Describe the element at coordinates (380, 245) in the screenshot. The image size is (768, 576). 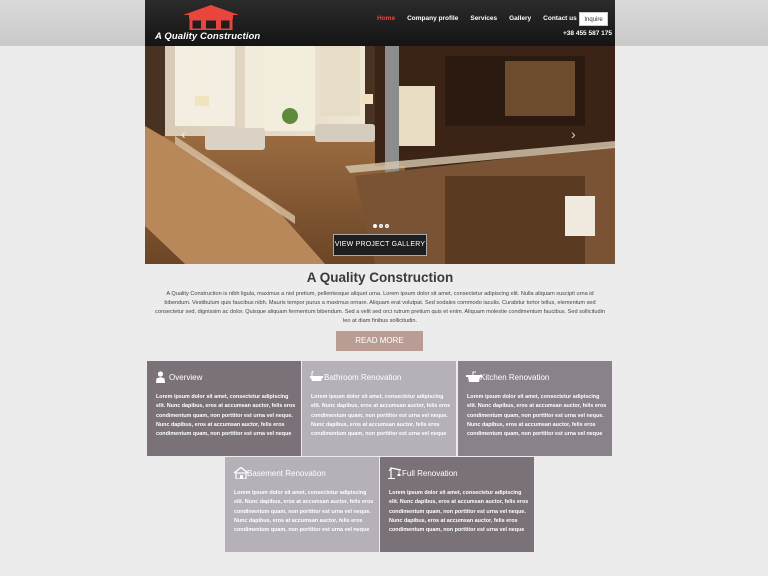
I see `view-project-gallery-button: VIEW PROJECT GALLERY` at that location.